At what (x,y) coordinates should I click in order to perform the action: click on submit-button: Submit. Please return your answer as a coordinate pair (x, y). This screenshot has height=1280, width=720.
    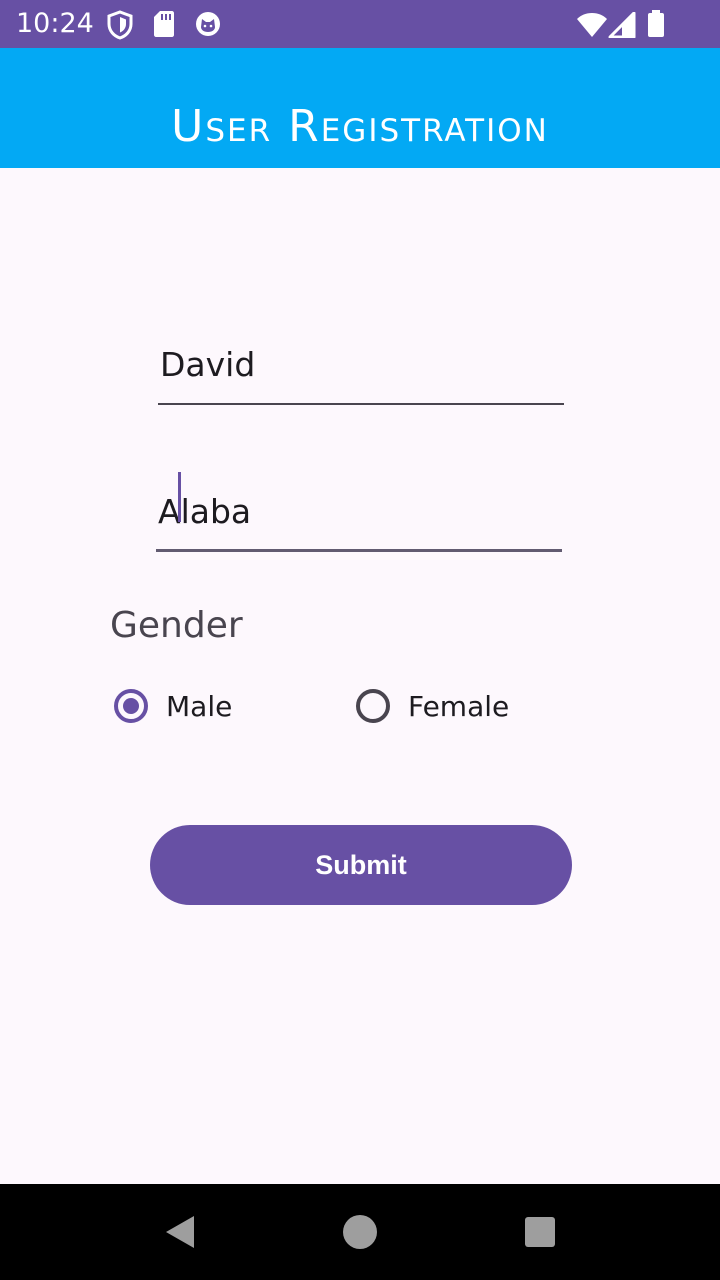
    Looking at the image, I should click on (361, 865).